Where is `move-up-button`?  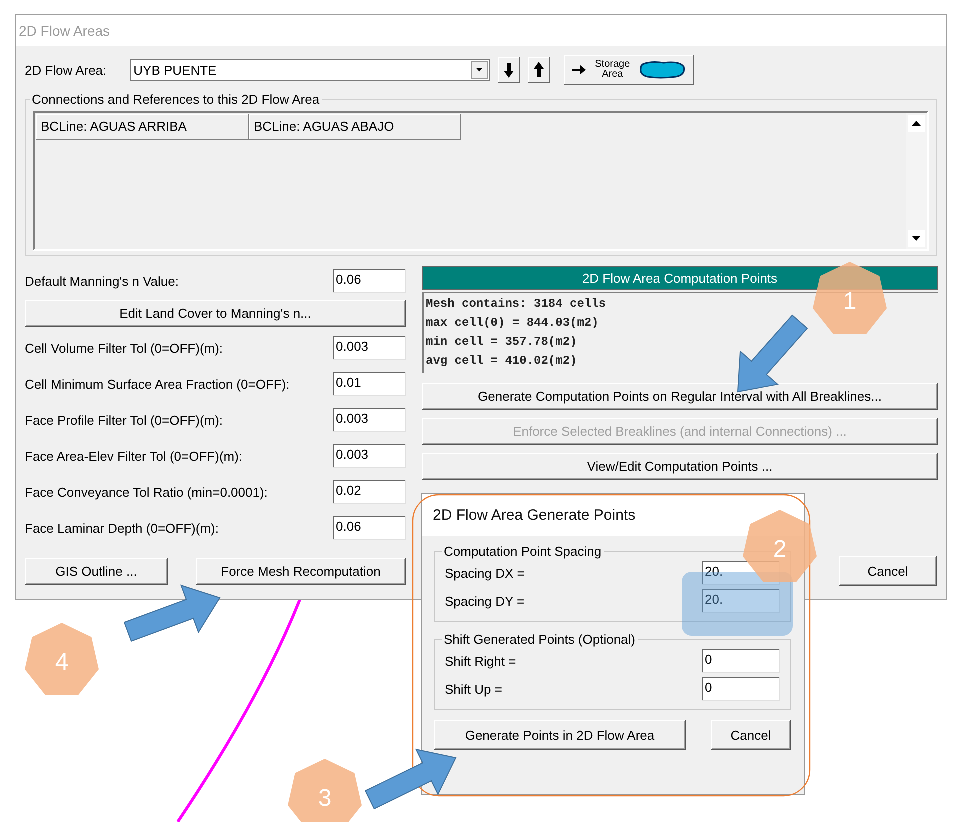
move-up-button is located at coordinates (539, 70).